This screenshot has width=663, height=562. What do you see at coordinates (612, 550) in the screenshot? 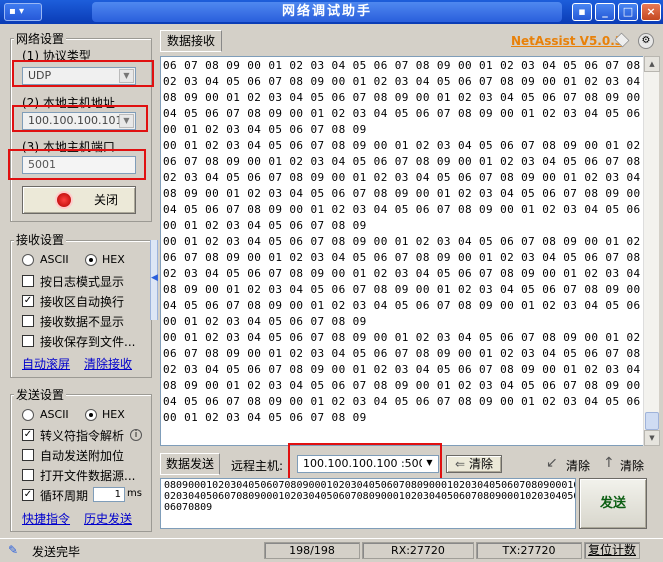
I see `reset-count-button: 复位计数` at bounding box center [612, 550].